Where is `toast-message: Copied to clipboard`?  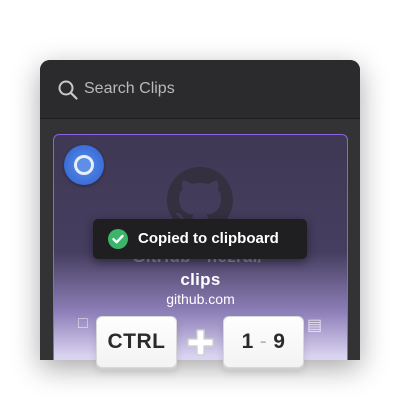 toast-message: Copied to clipboard is located at coordinates (208, 238).